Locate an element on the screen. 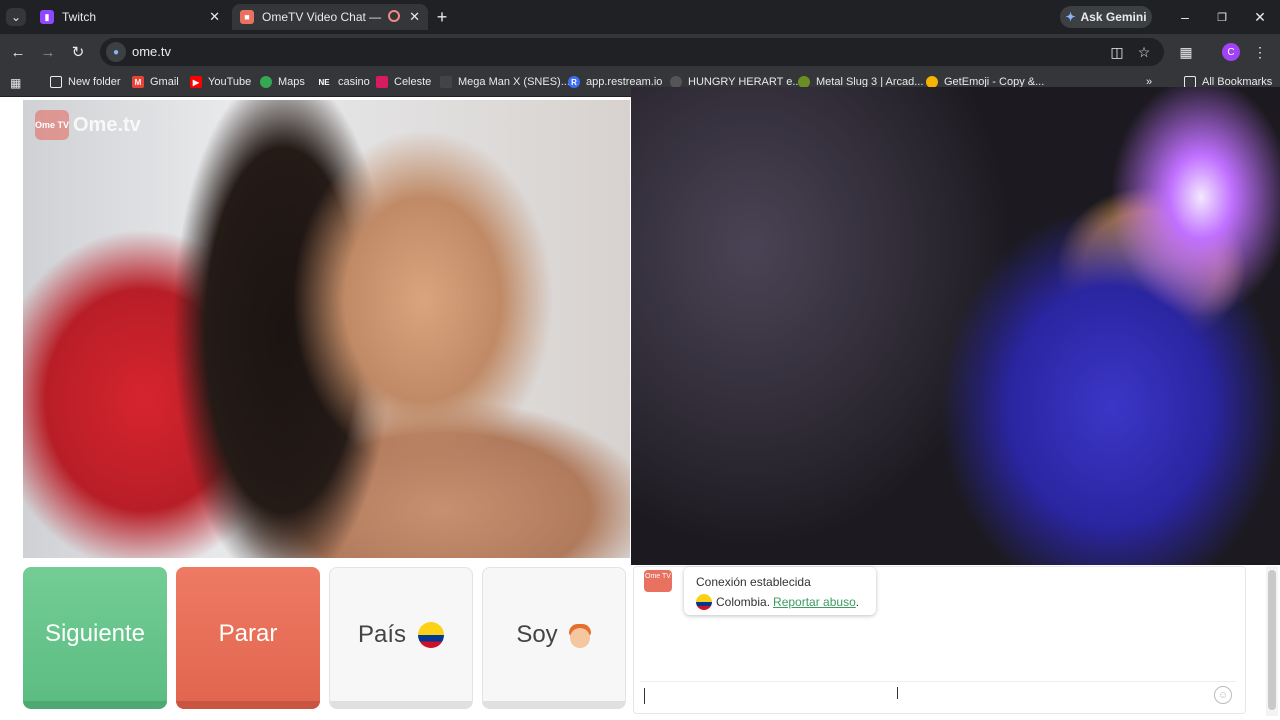 This screenshot has width=1280, height=720. youtube-icon: ▶ is located at coordinates (196, 82).